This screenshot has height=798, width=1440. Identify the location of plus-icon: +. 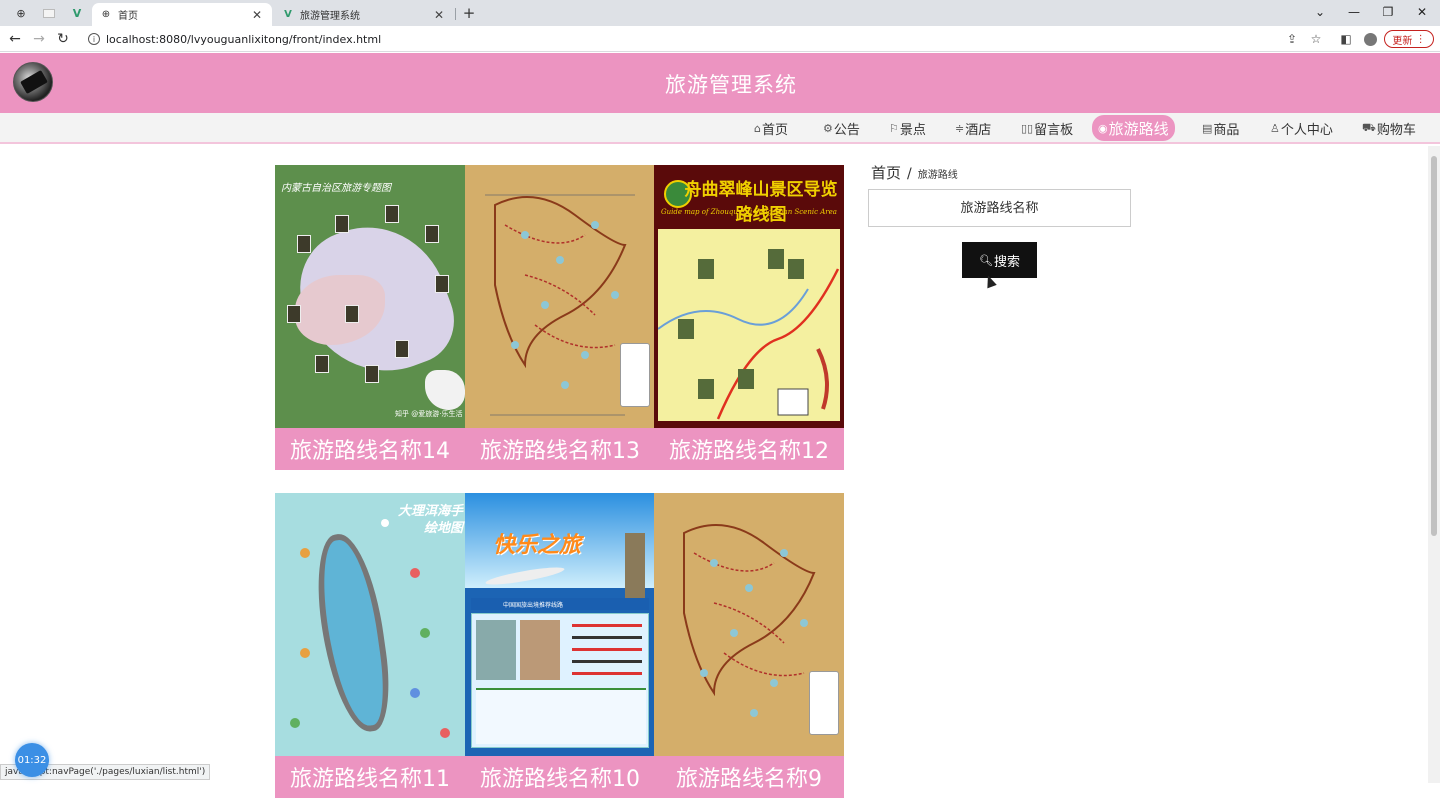
(469, 13).